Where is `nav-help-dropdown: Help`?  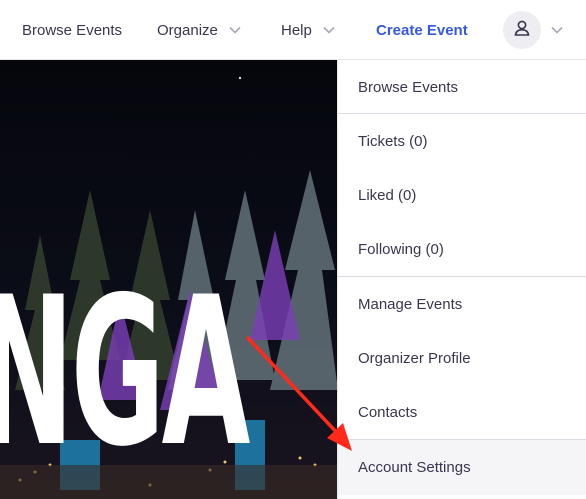 nav-help-dropdown: Help is located at coordinates (308, 30).